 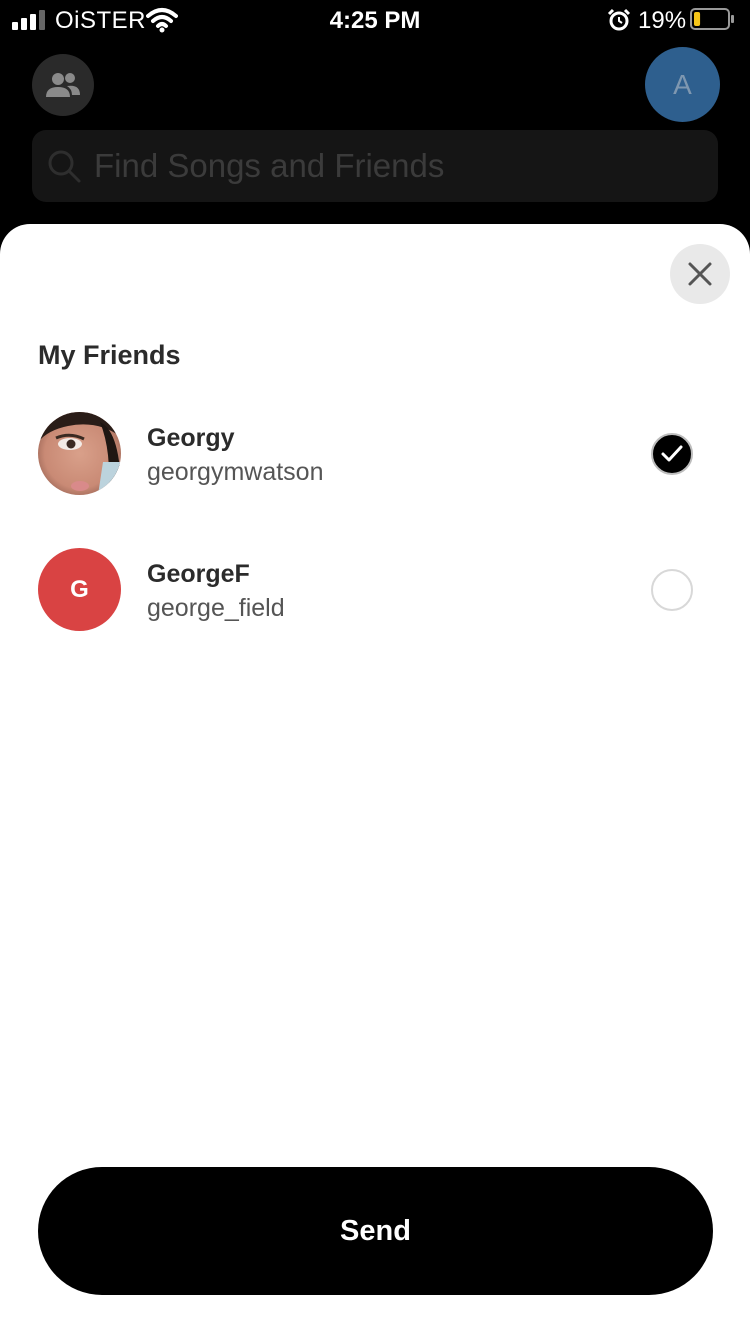 I want to click on send-button: Send, so click(x=375, y=1231).